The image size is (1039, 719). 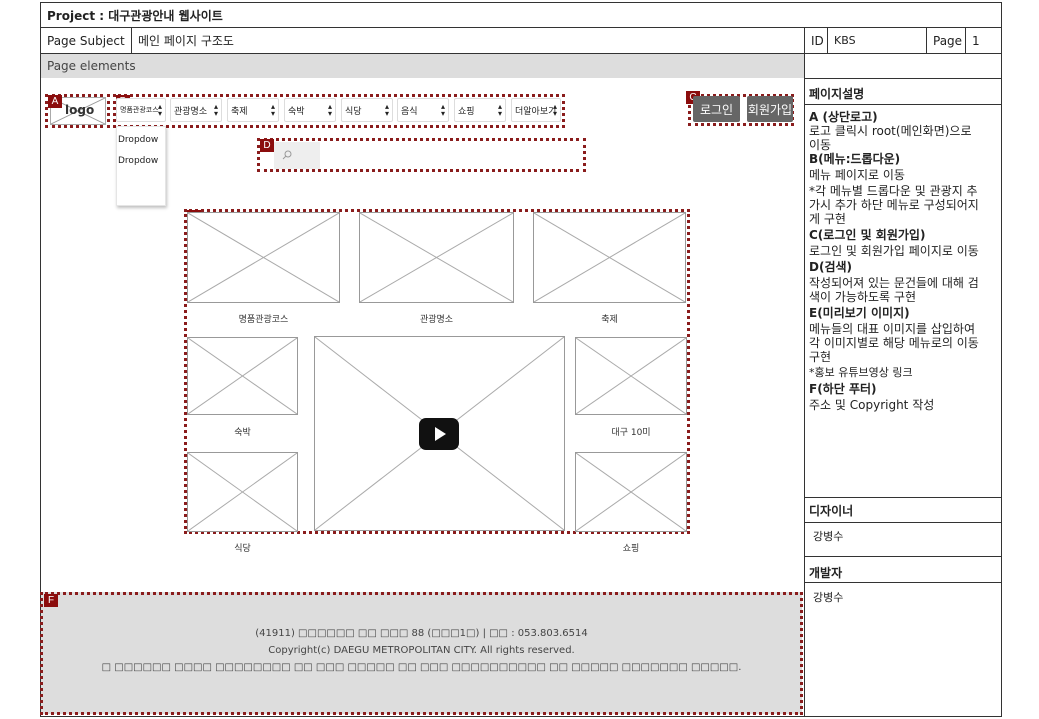 What do you see at coordinates (55, 101) in the screenshot?
I see `tag-a: A` at bounding box center [55, 101].